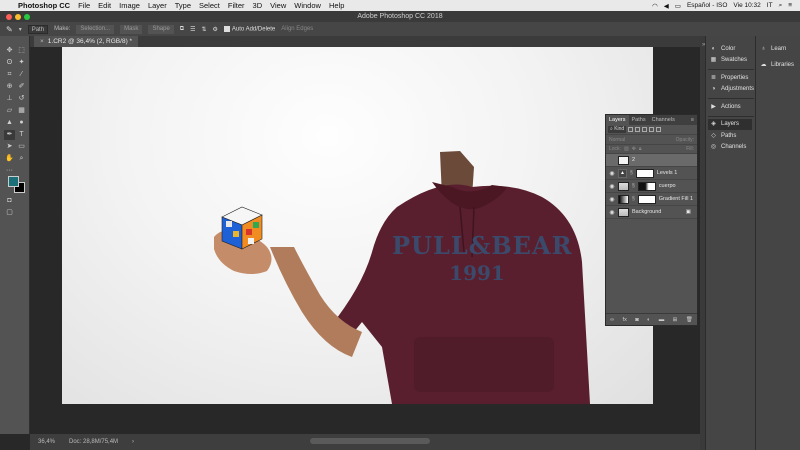 This screenshot has width=800, height=450. I want to click on marquee-tool-icon: ⬚, so click(21, 51).